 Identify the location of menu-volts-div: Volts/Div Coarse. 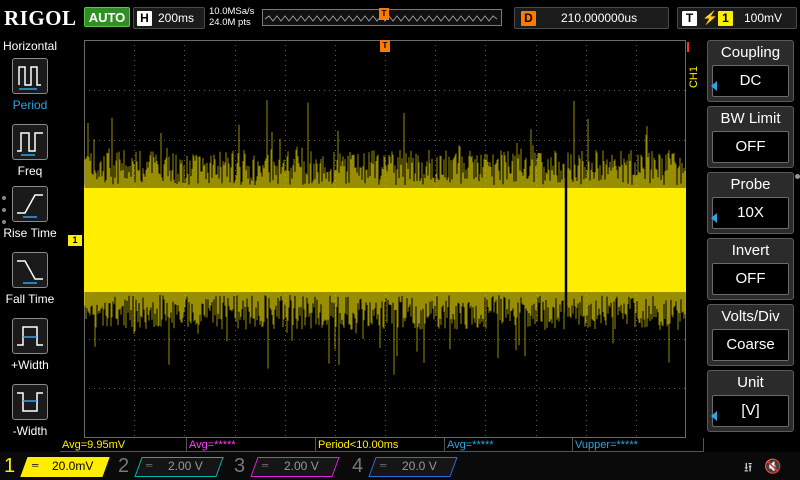
(750, 335).